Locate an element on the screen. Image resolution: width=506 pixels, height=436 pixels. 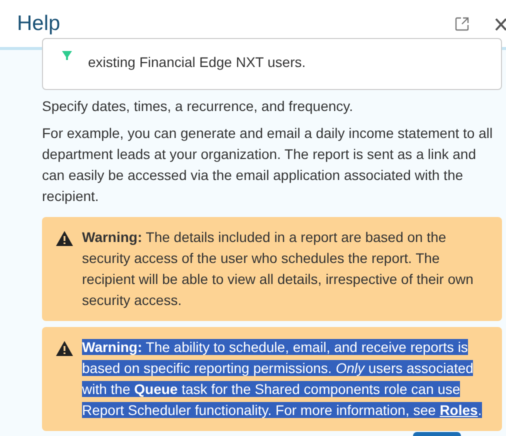
warning-text: Warning: The ability to schedule, email, and receive reports is based on specific reporting permissions. Only users associated with the Queue task for the Shared components role can use Report Scheduler functionality. For more information, see Roles. is located at coordinates (282, 379).